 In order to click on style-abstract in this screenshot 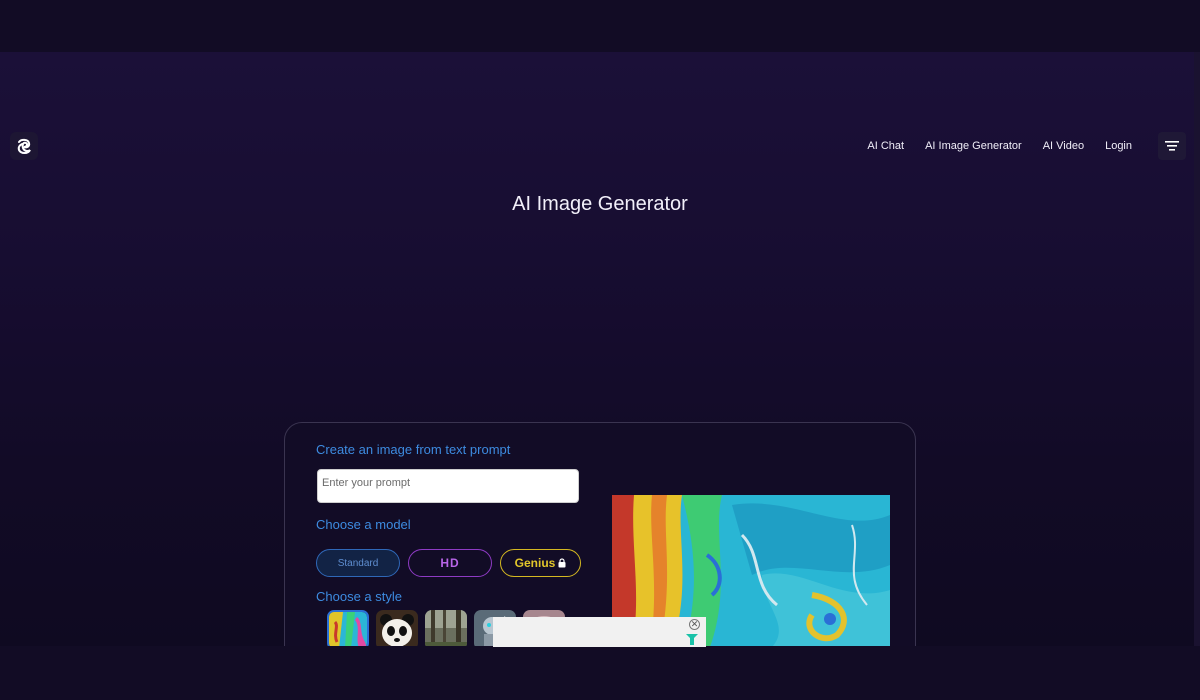, I will do `click(348, 630)`.